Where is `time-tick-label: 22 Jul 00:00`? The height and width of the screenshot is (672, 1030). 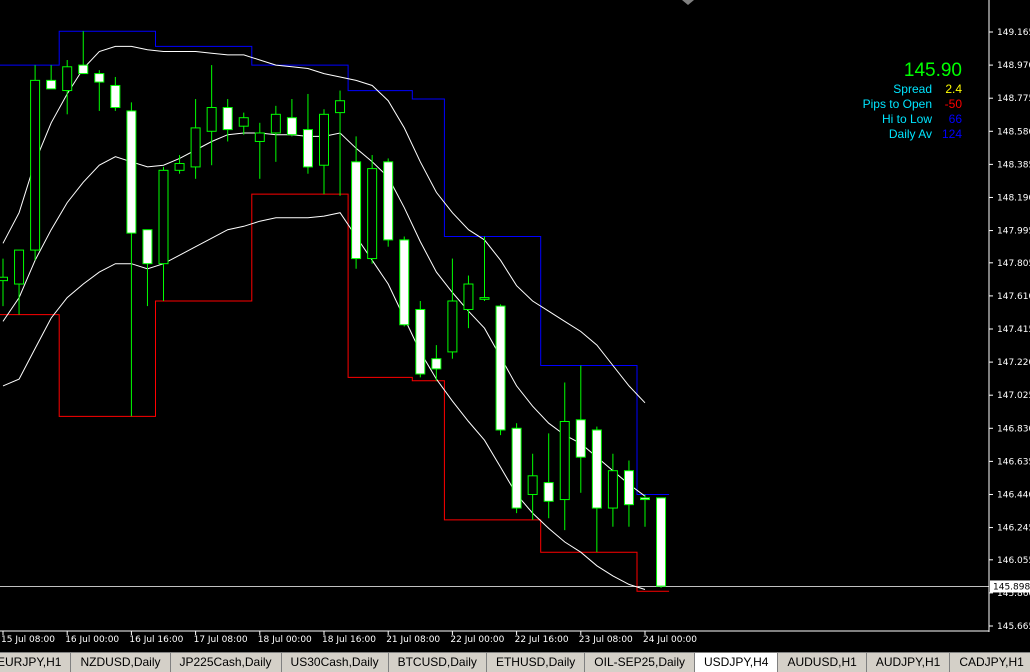
time-tick-label: 22 Jul 00:00 is located at coordinates (477, 640).